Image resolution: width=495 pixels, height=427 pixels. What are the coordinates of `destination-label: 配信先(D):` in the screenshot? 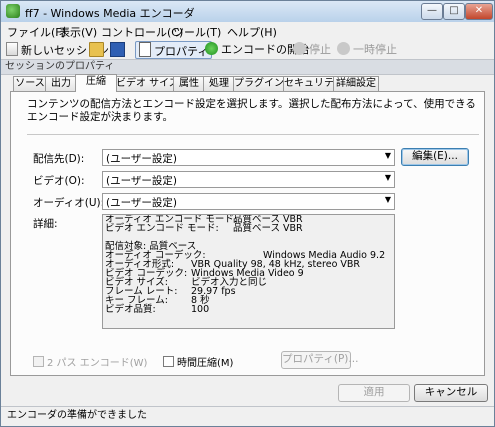 It's located at (59, 159).